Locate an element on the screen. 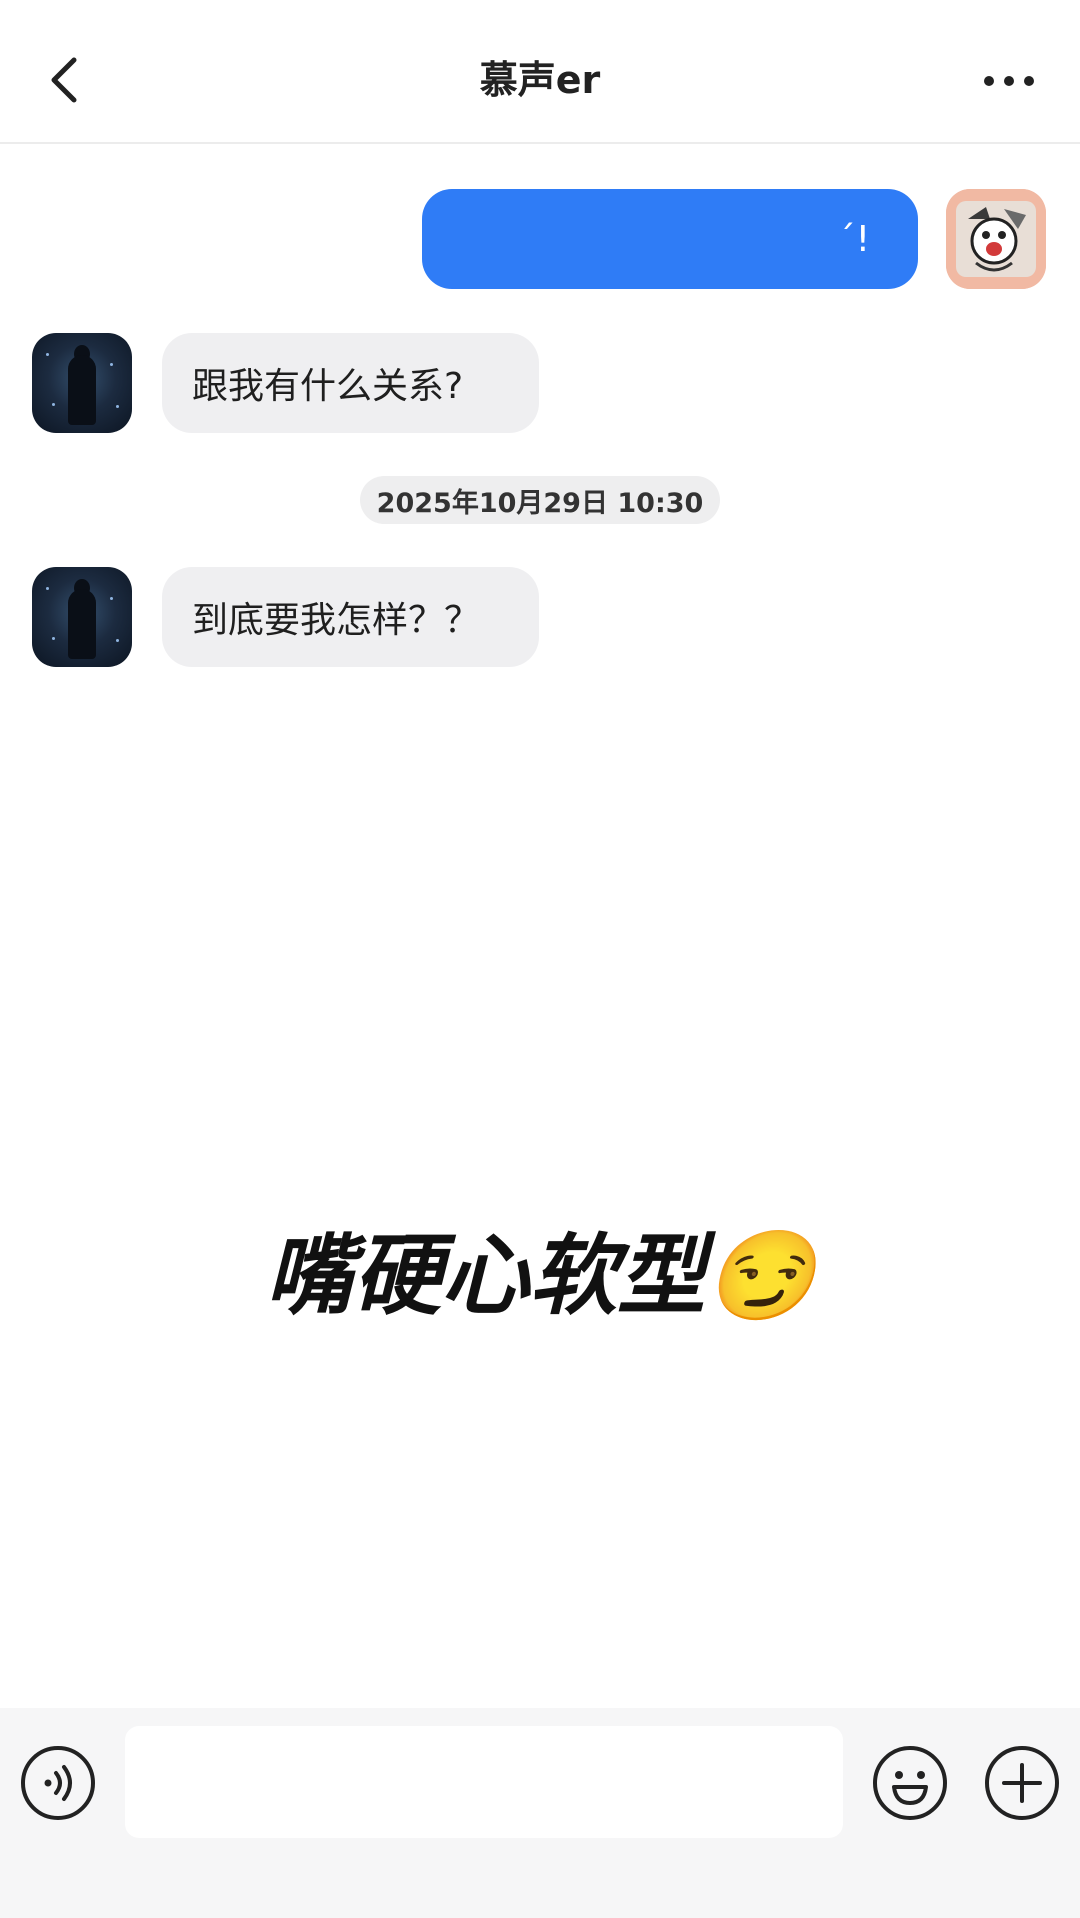 This screenshot has width=1080, height=1918. my-avatar is located at coordinates (996, 239).